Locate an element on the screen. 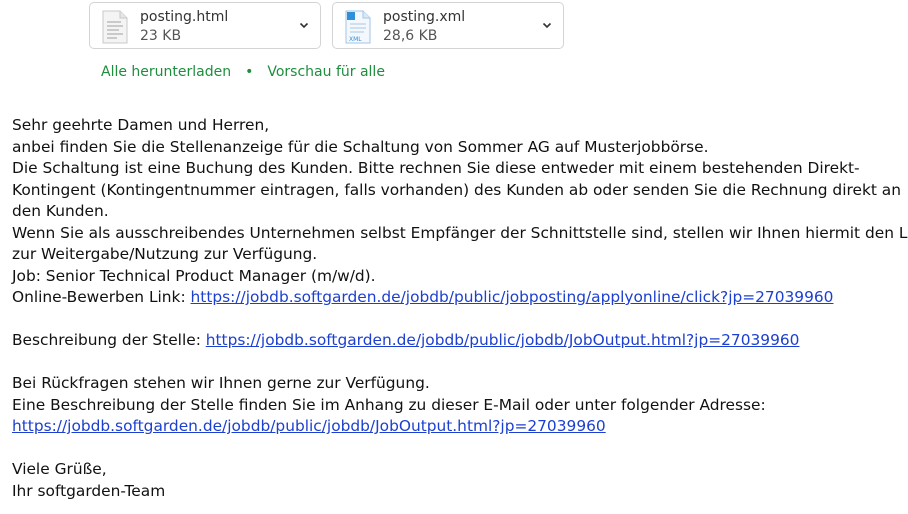  signature: Ihr softgarden-Team is located at coordinates (89, 490).